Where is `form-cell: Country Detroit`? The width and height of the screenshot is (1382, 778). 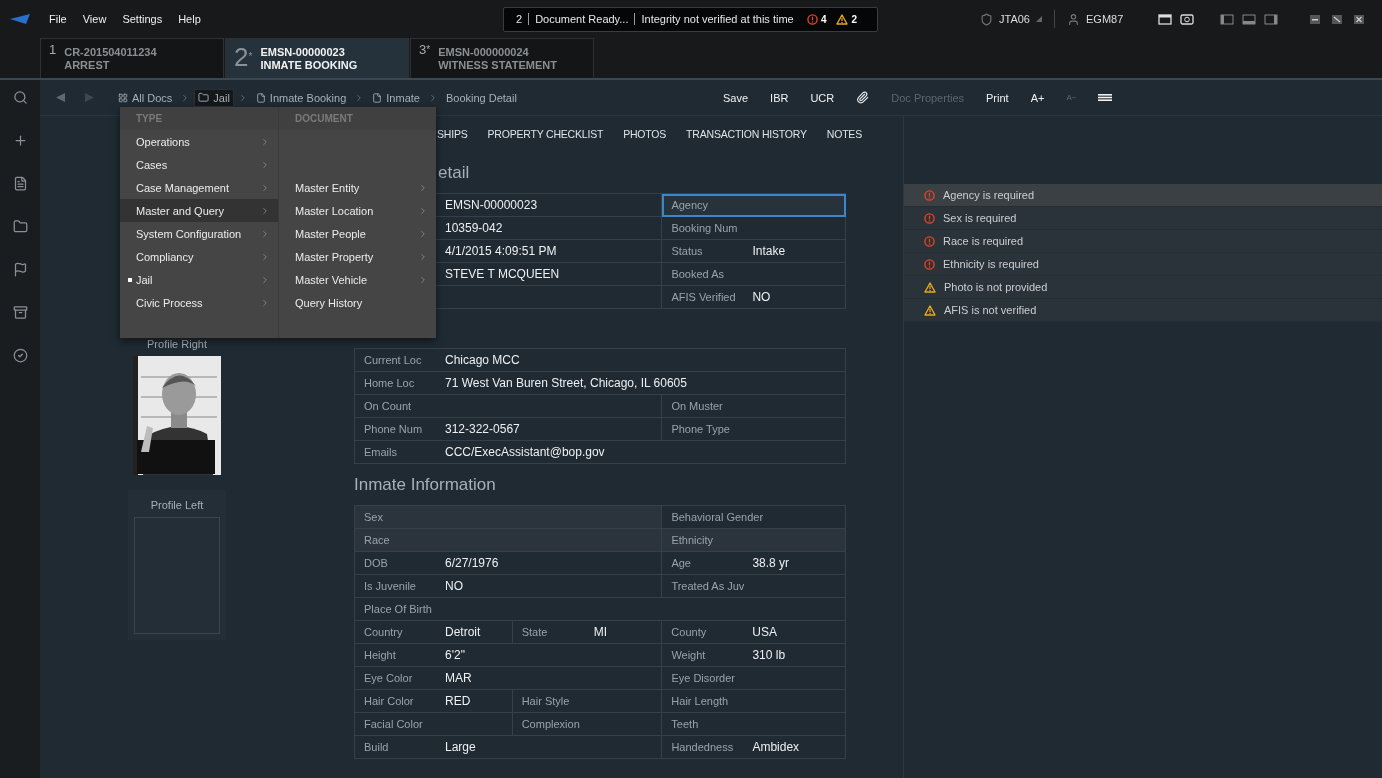
form-cell: Country Detroit is located at coordinates (434, 632).